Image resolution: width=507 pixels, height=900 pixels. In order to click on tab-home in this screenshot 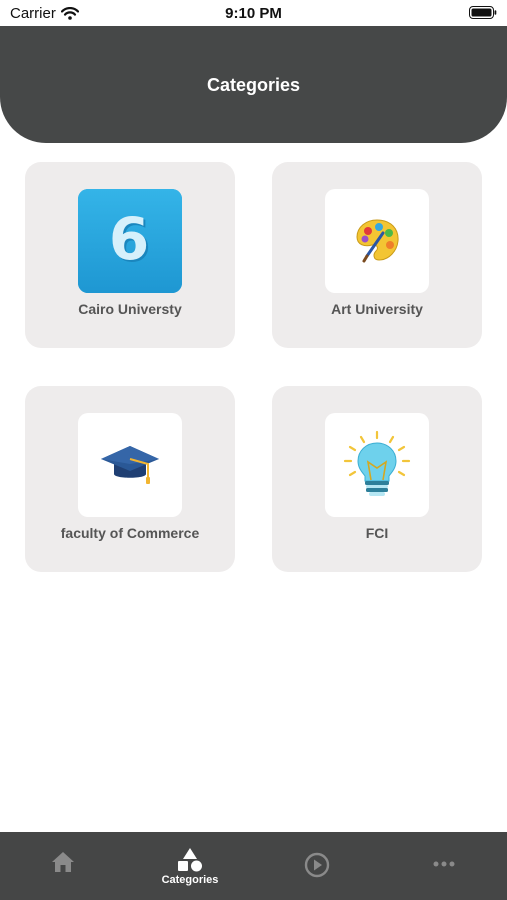, I will do `click(63, 866)`.